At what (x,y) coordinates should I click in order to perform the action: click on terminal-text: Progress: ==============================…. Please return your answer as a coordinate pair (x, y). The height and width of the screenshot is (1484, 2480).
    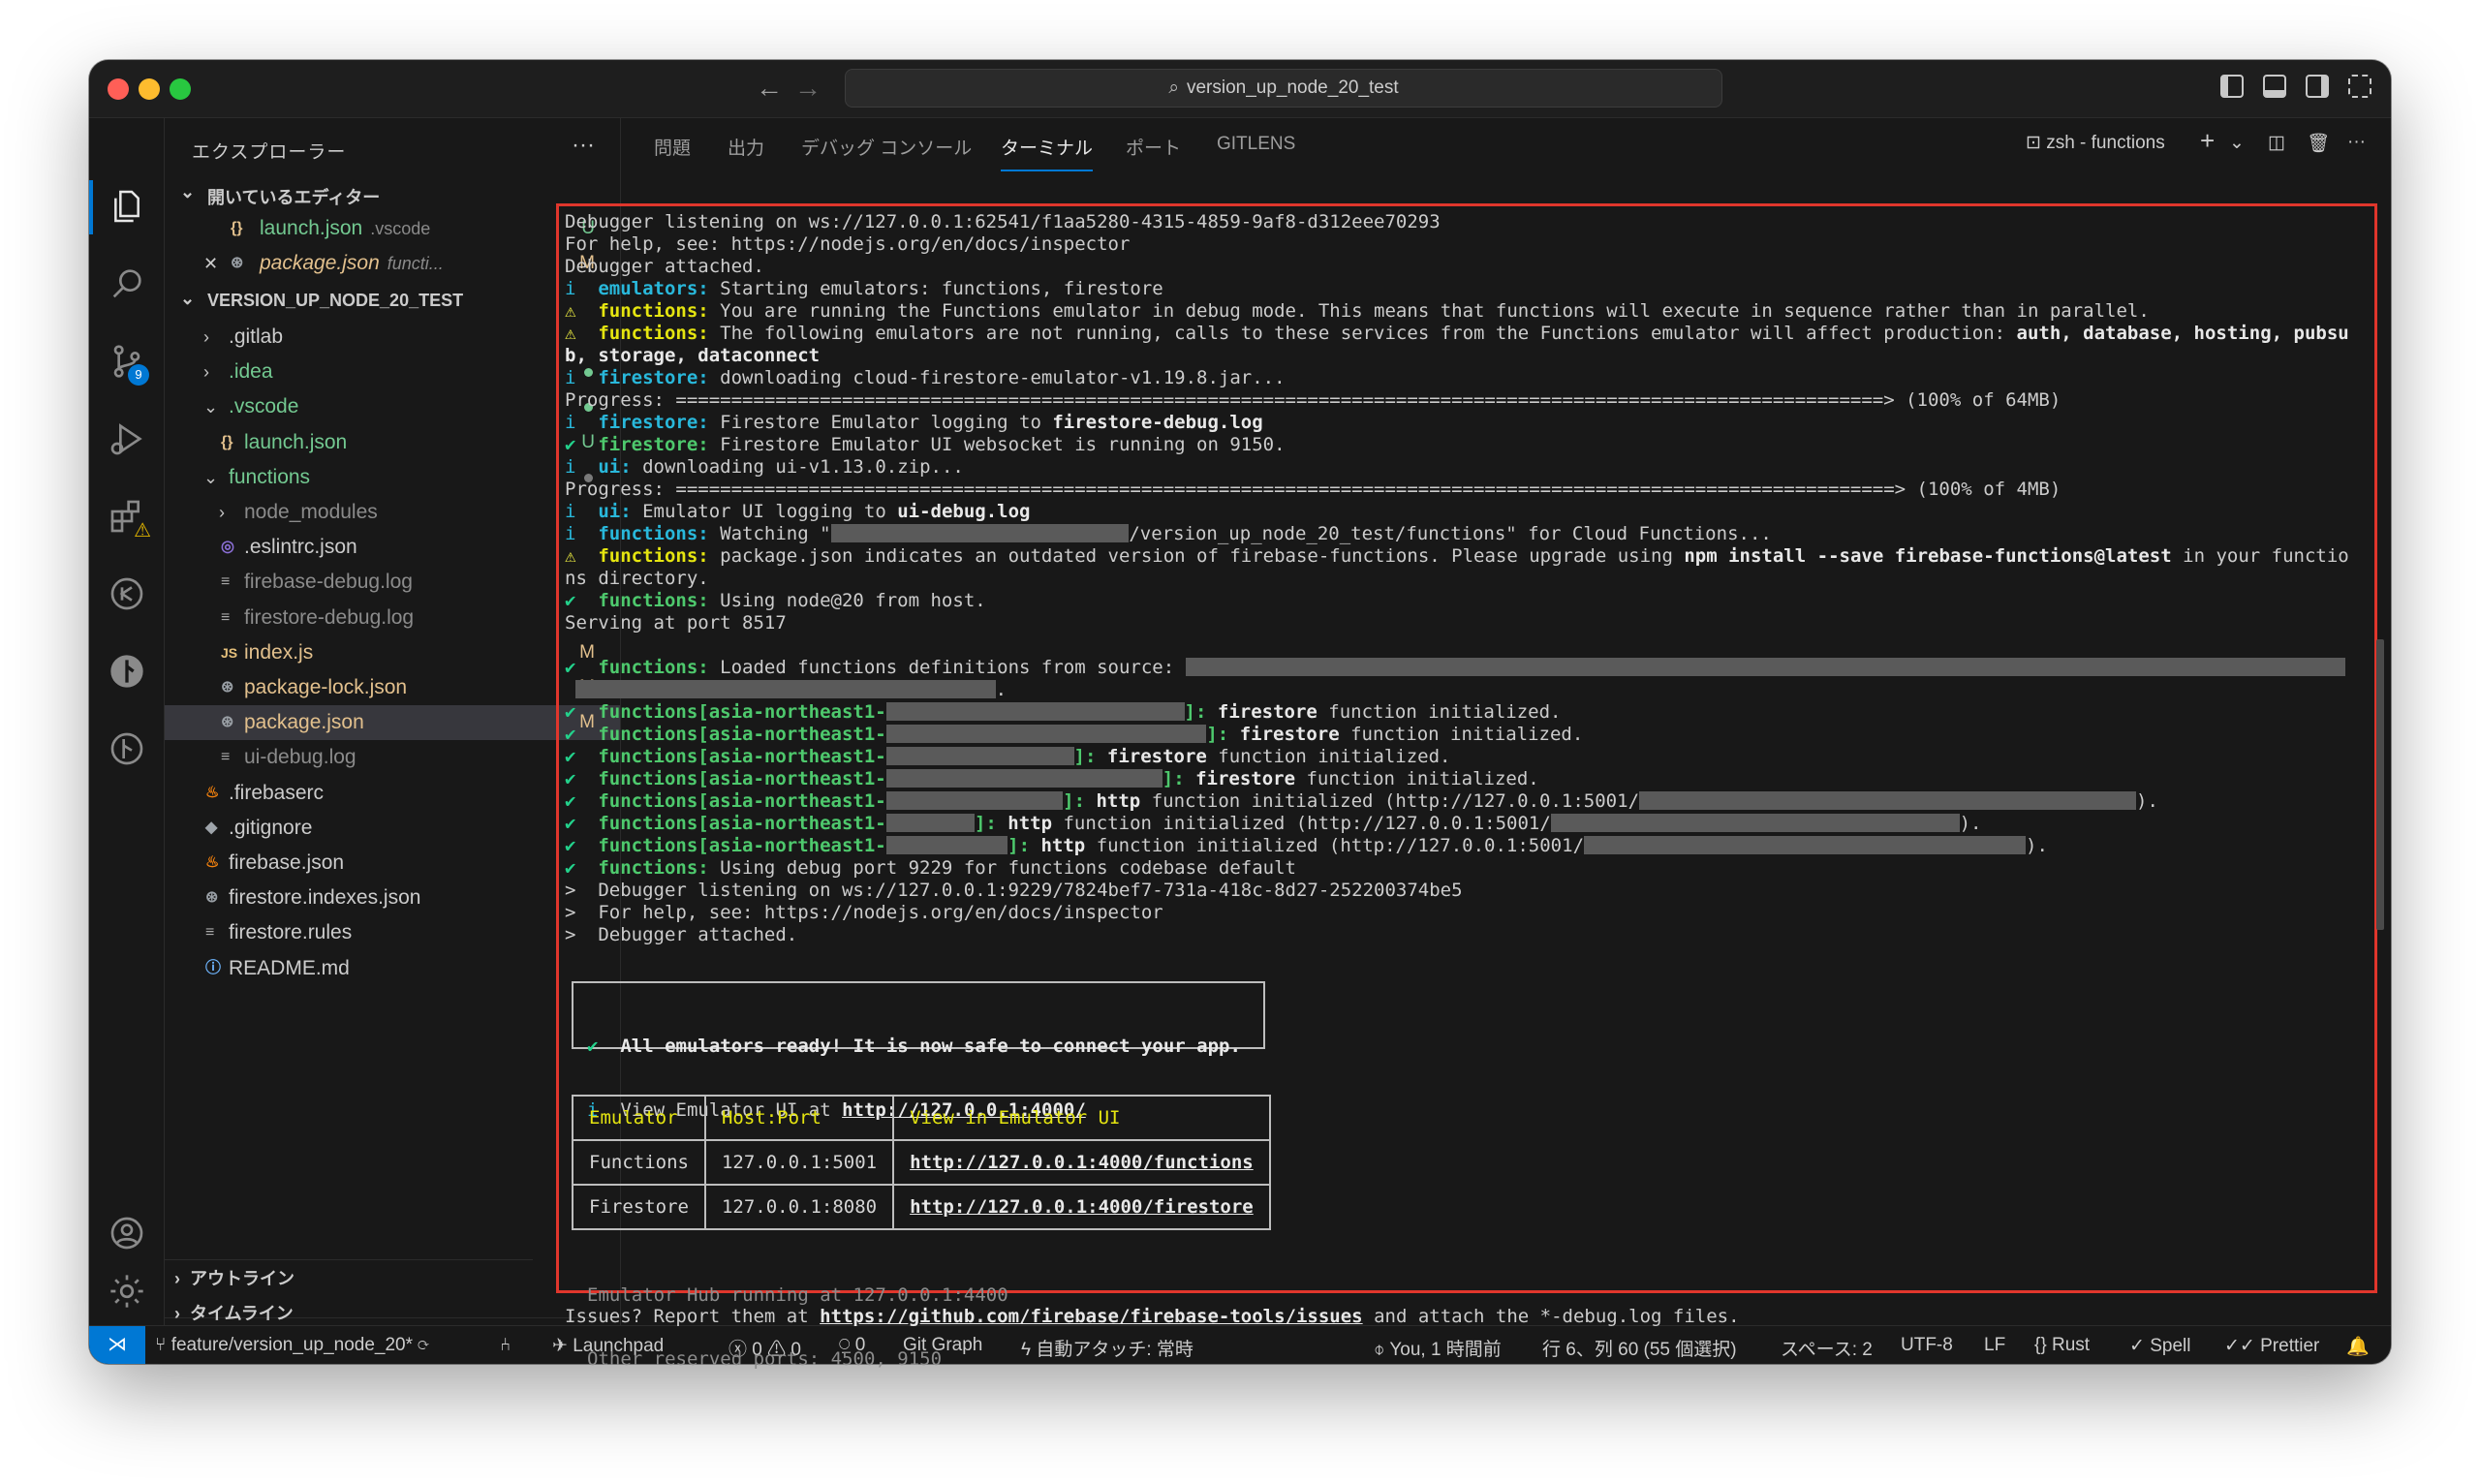
    Looking at the image, I should click on (1313, 489).